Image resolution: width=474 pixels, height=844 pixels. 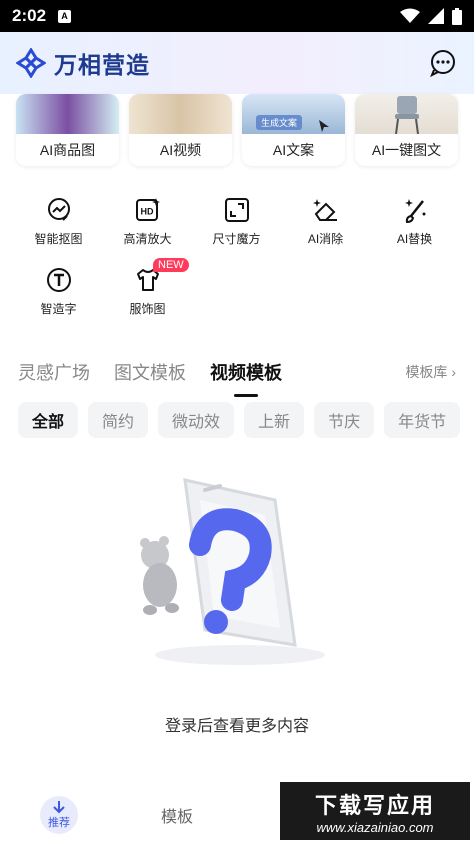 I want to click on hd-icon: HD, so click(x=147, y=209).